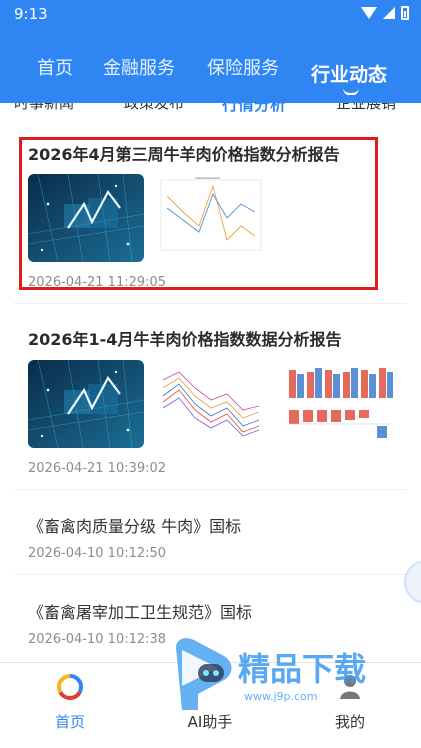 The width and height of the screenshot is (421, 748). Describe the element at coordinates (349, 722) in the screenshot. I see `nav-label: 我的` at that location.